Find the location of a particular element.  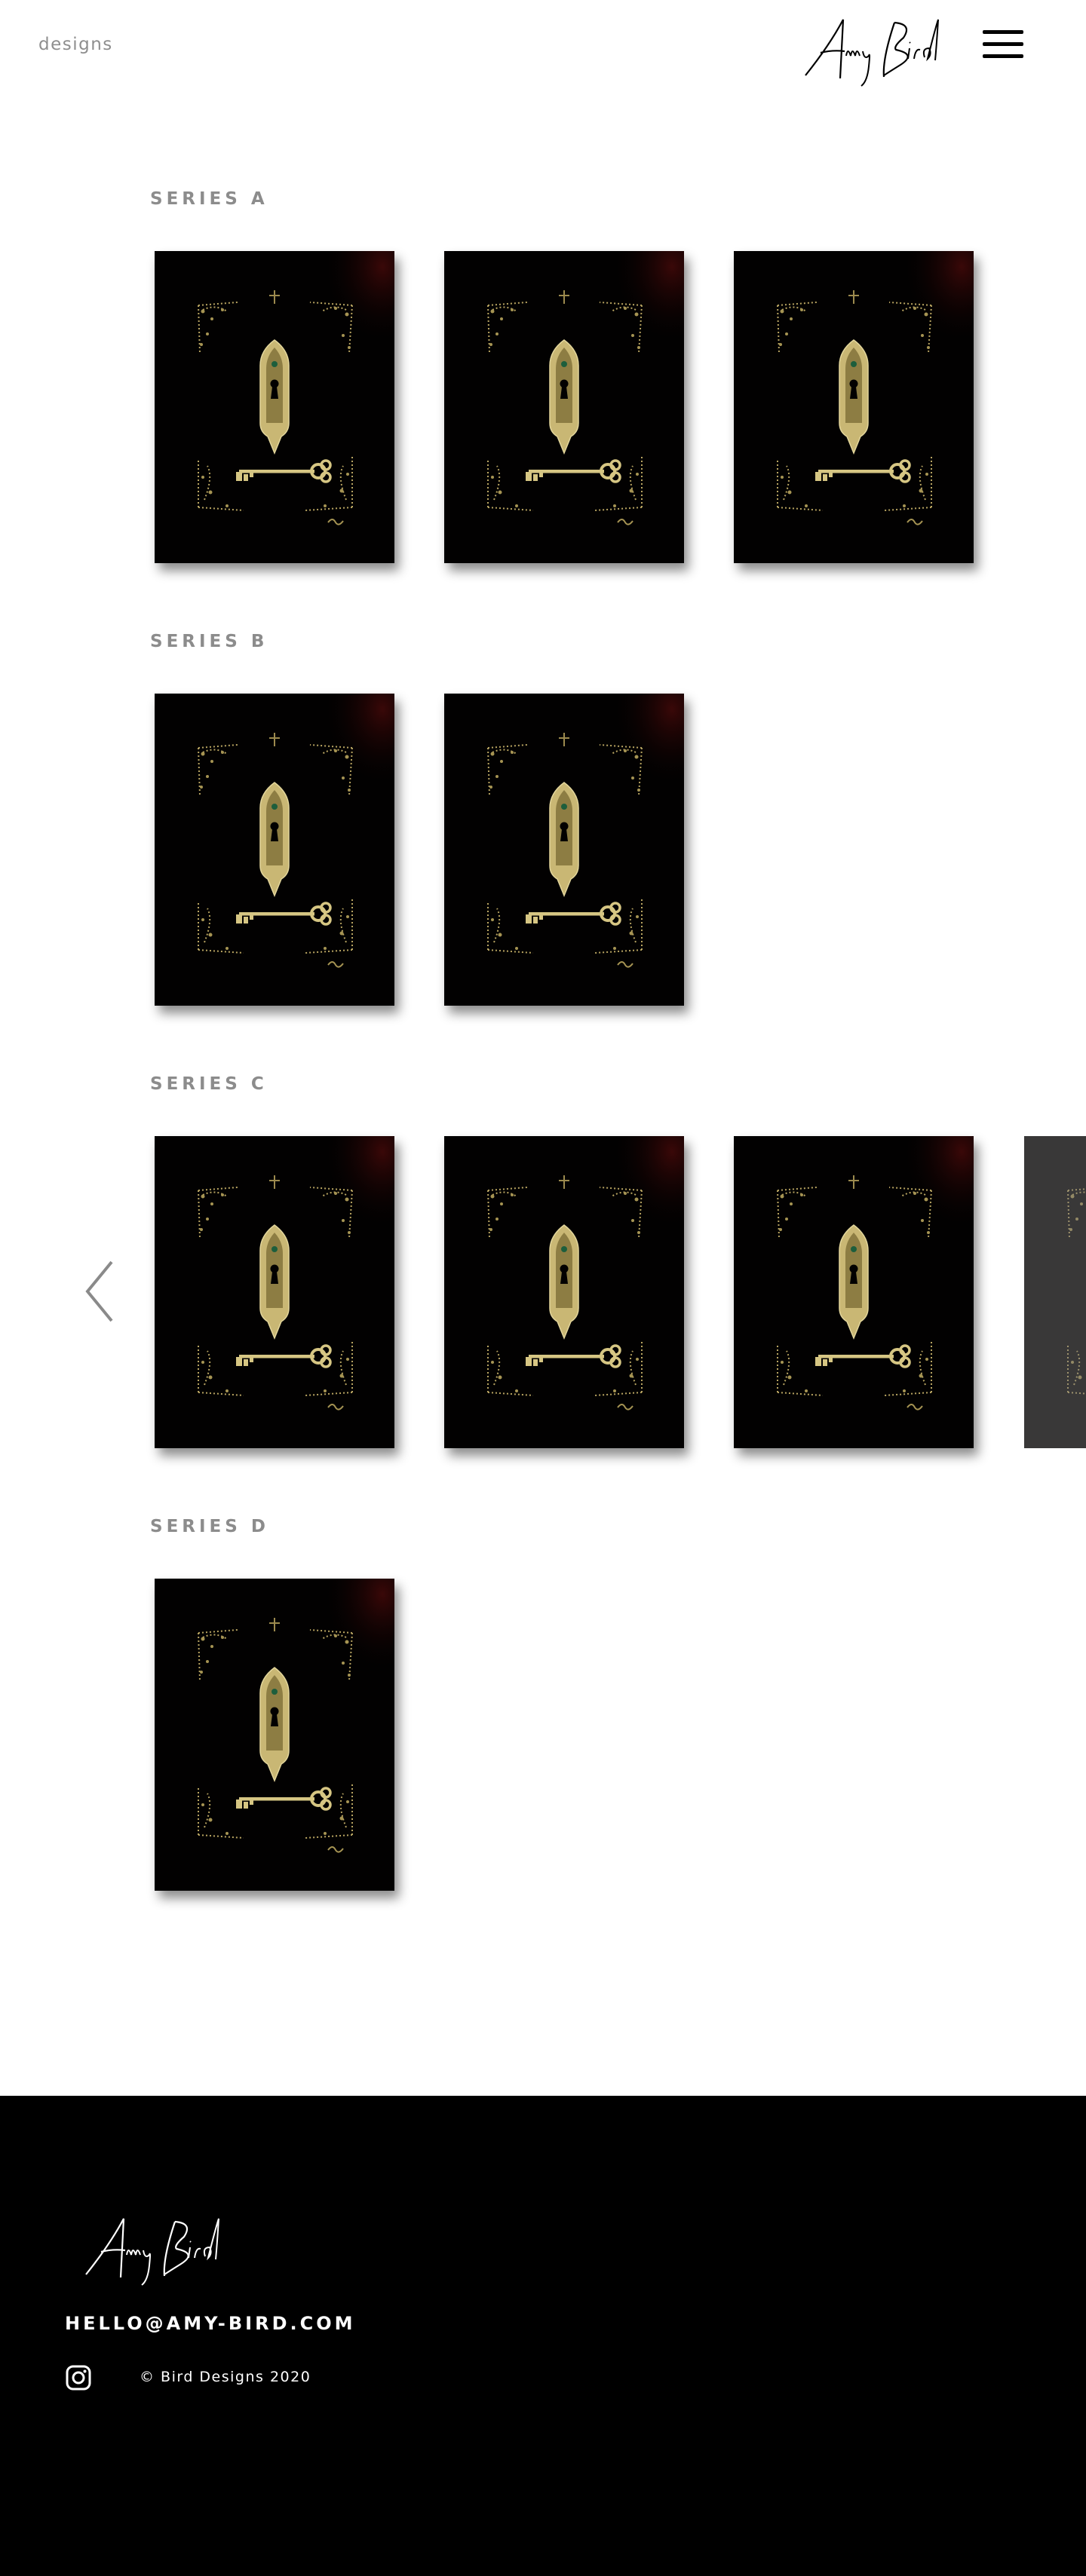

series-d-title: SERIES D is located at coordinates (209, 1526).